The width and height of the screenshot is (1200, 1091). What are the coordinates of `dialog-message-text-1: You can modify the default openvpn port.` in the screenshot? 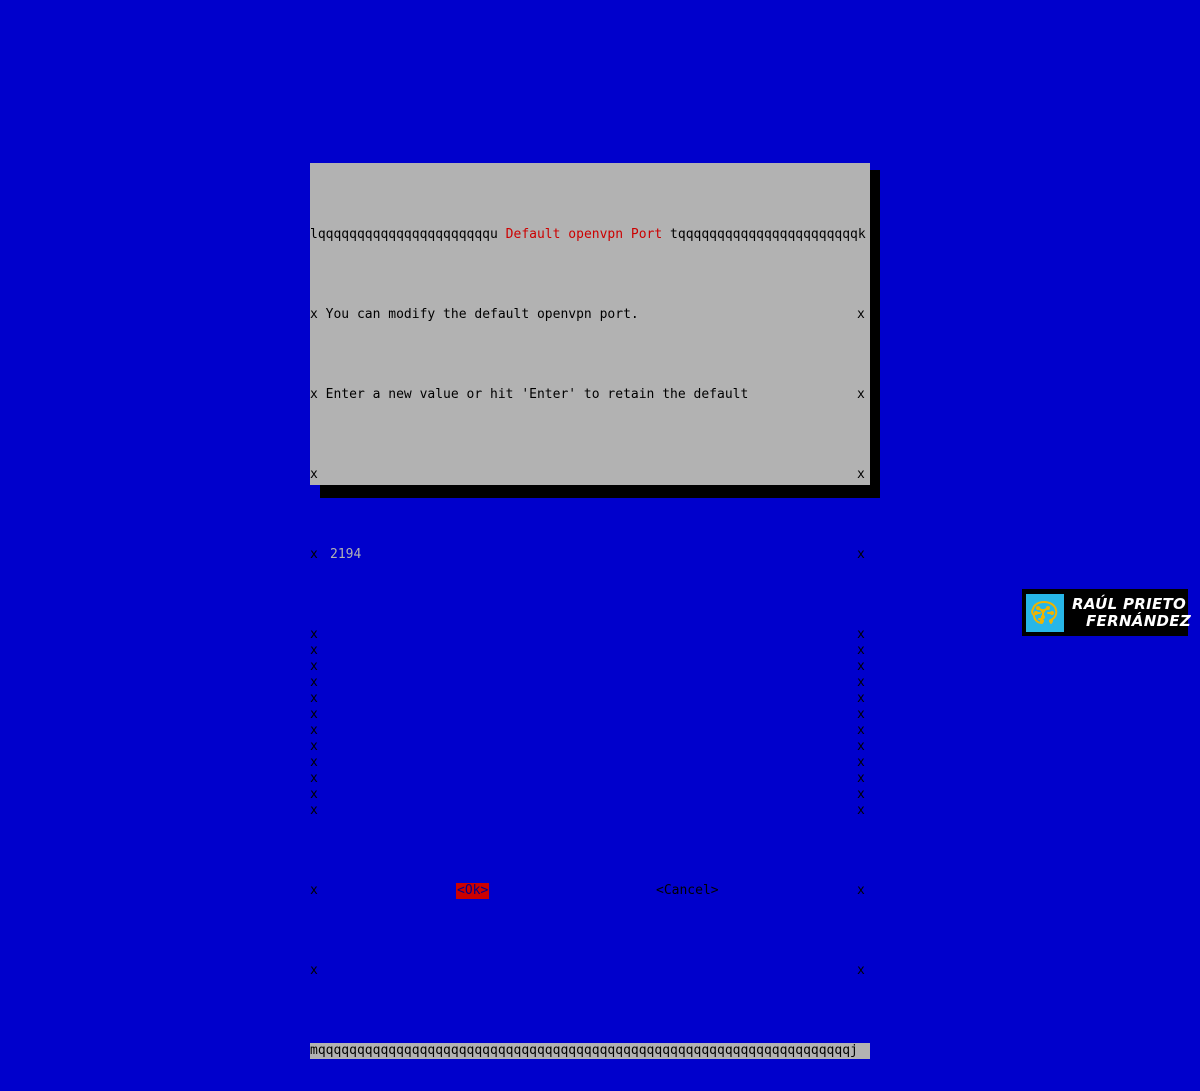 It's located at (478, 314).